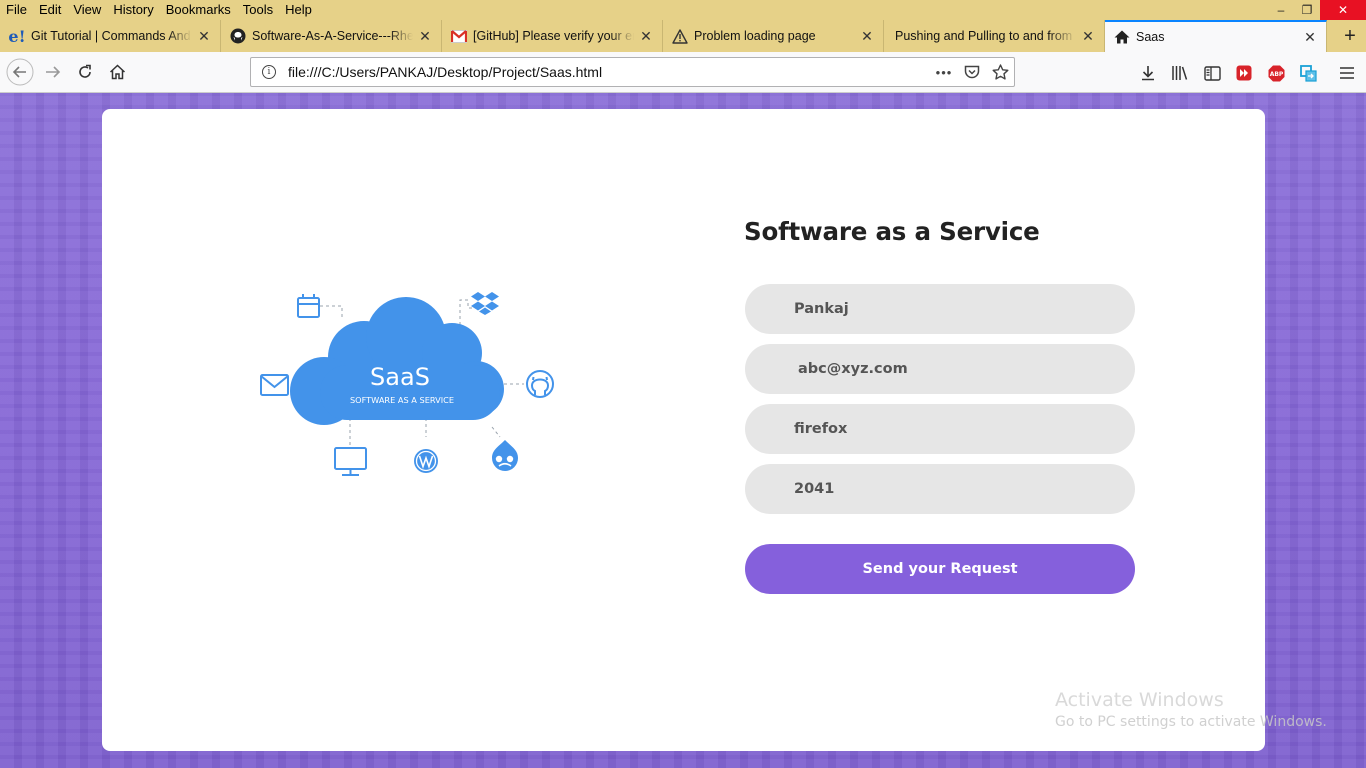 Image resolution: width=1366 pixels, height=768 pixels. I want to click on tab-title: Saas, so click(1150, 37).